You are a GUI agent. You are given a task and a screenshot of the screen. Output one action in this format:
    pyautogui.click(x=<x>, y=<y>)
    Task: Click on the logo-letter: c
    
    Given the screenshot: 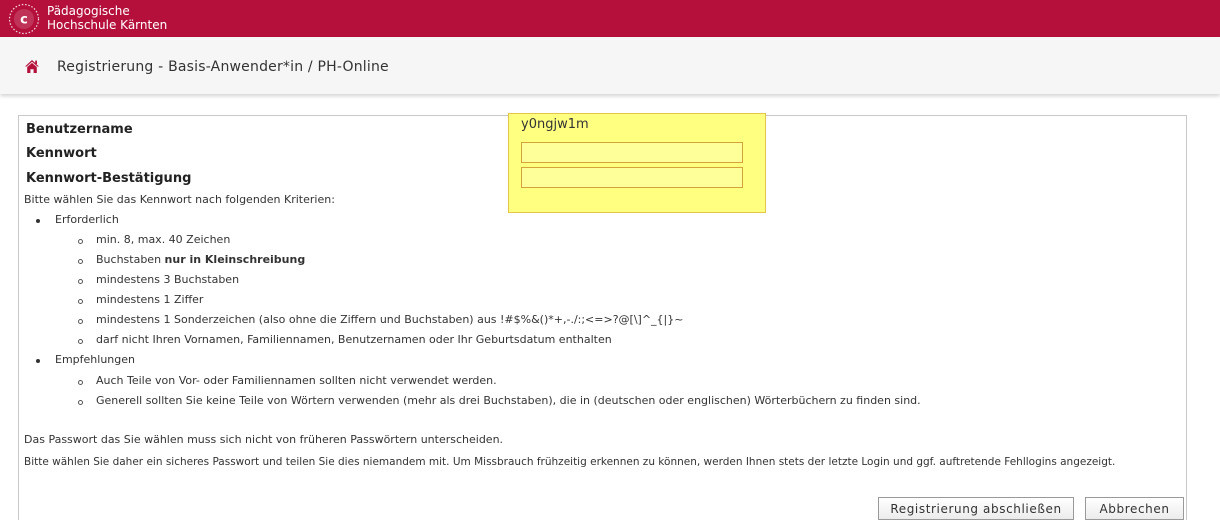 What is the action you would take?
    pyautogui.click(x=24, y=20)
    